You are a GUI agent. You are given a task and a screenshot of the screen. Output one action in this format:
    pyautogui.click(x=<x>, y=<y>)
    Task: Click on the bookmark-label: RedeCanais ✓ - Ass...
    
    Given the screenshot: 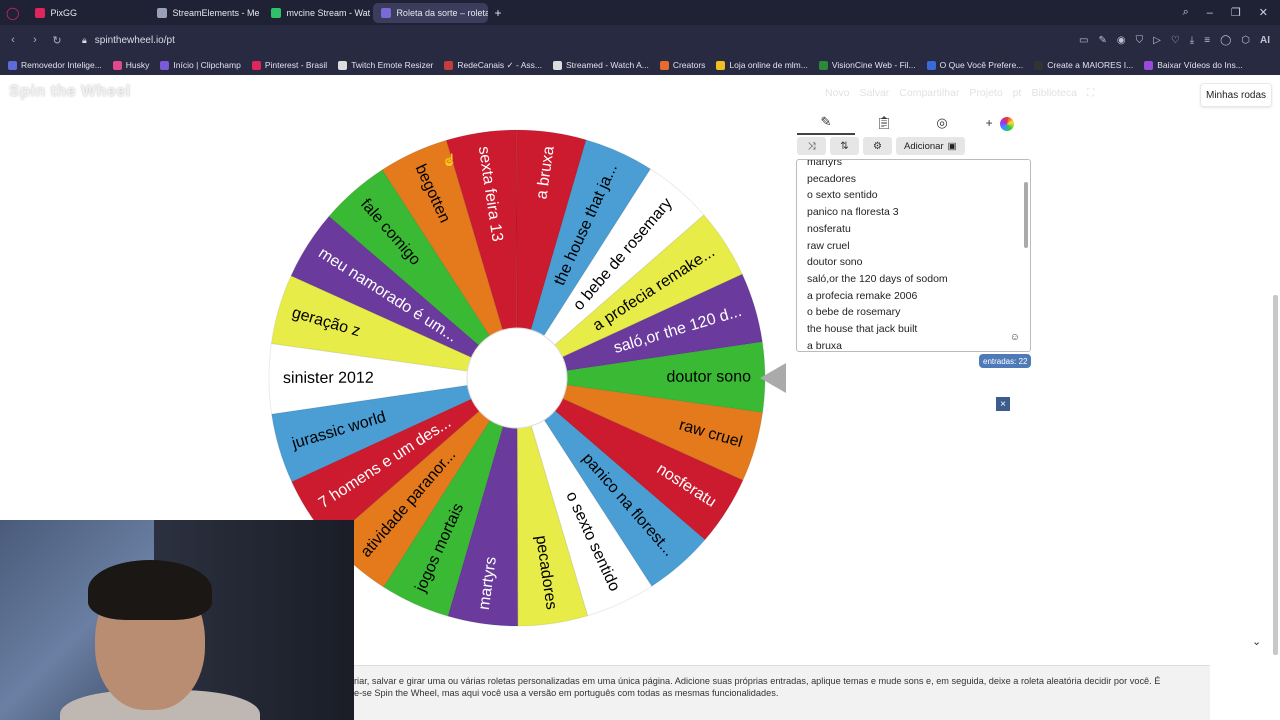 What is the action you would take?
    pyautogui.click(x=499, y=64)
    